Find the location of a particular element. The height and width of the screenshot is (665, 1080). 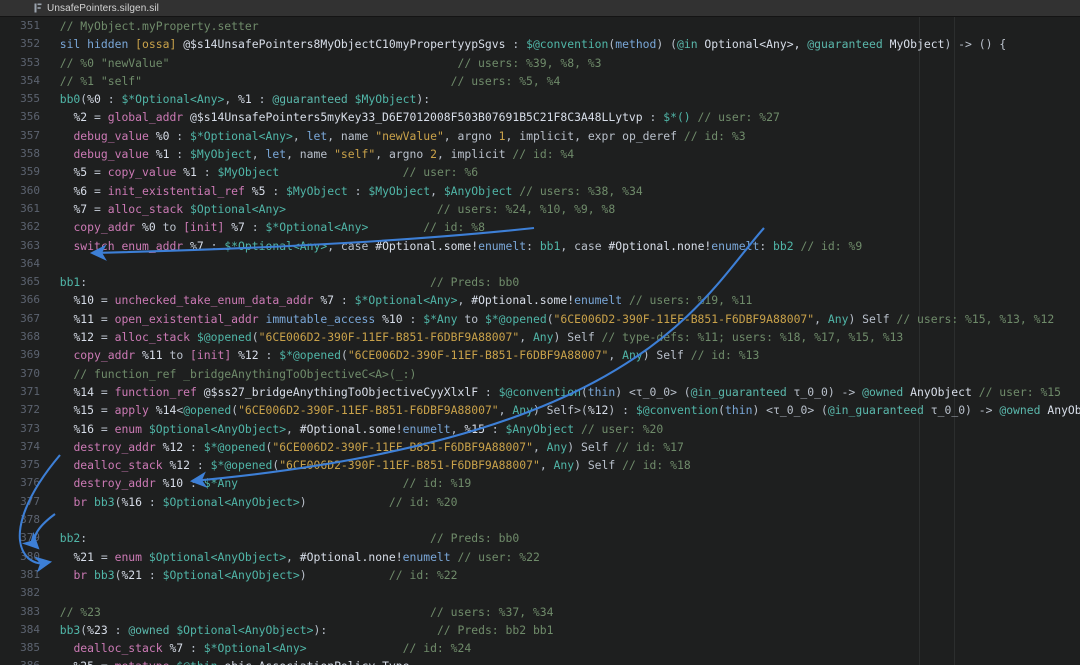

line-number: 381 is located at coordinates (30, 574).